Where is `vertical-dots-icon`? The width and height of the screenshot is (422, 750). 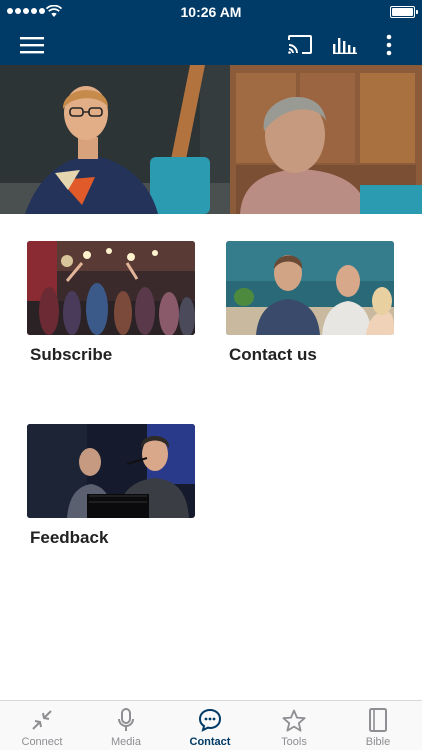 vertical-dots-icon is located at coordinates (389, 44).